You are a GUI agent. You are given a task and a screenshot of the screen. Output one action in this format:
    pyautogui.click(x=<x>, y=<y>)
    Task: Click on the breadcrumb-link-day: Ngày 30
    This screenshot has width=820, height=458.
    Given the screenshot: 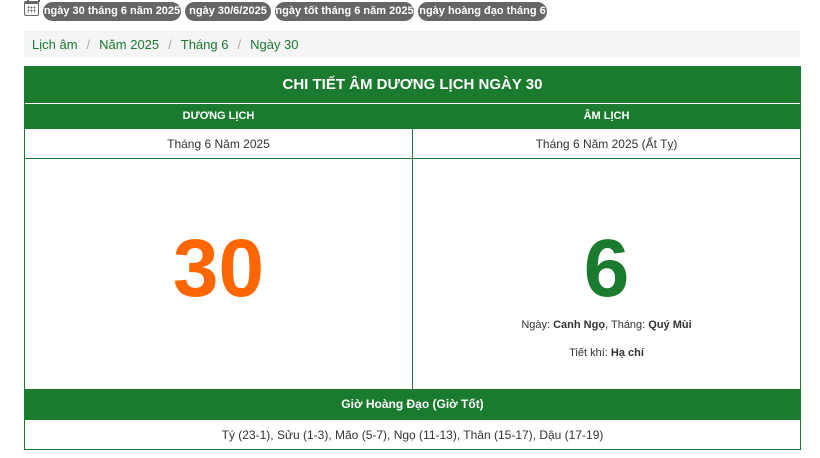 What is the action you would take?
    pyautogui.click(x=274, y=44)
    